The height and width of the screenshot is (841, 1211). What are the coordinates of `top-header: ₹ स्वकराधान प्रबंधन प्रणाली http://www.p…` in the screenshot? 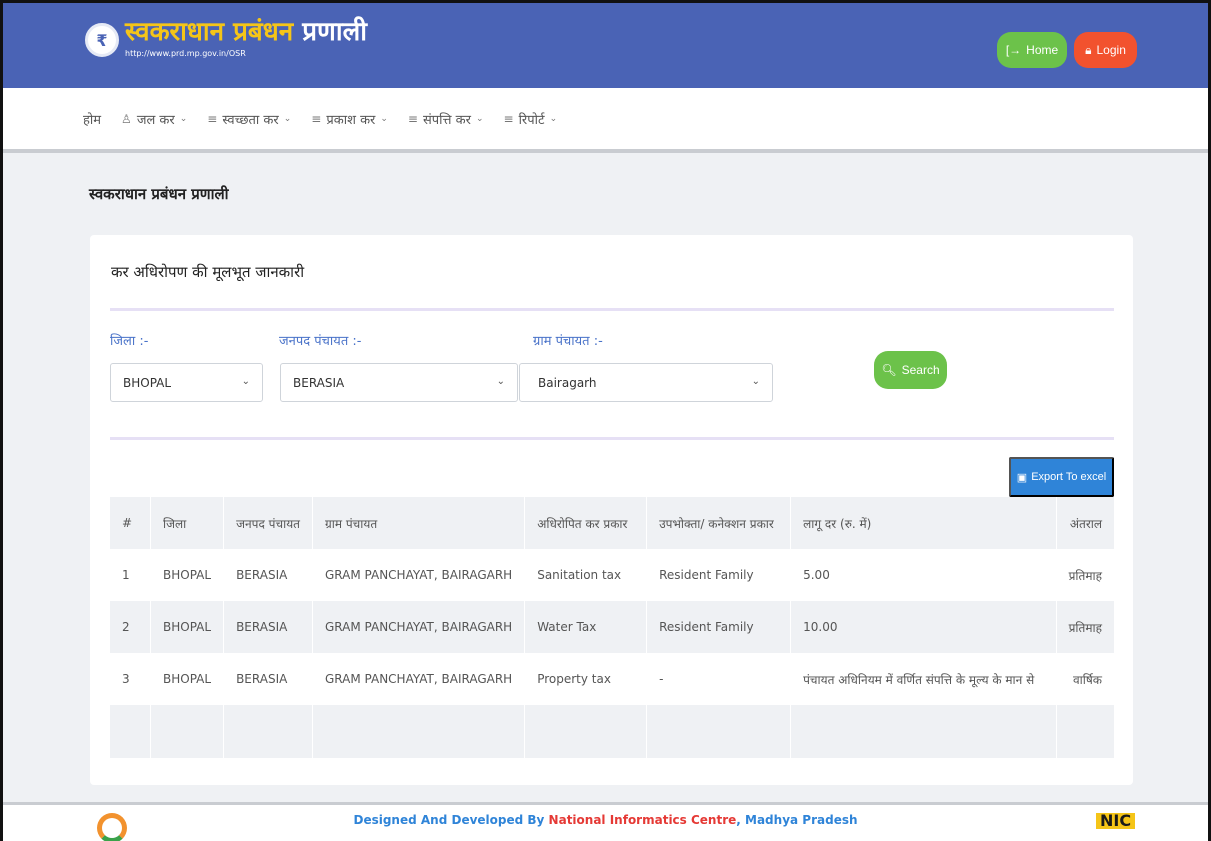 It's located at (605, 45).